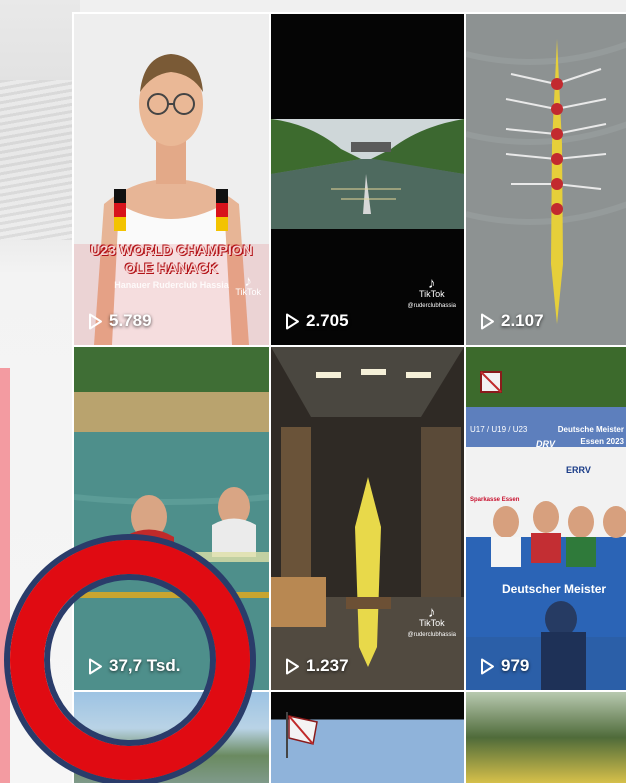 This screenshot has height=783, width=626. Describe the element at coordinates (317, 666) in the screenshot. I see `view-count: 1.237` at that location.